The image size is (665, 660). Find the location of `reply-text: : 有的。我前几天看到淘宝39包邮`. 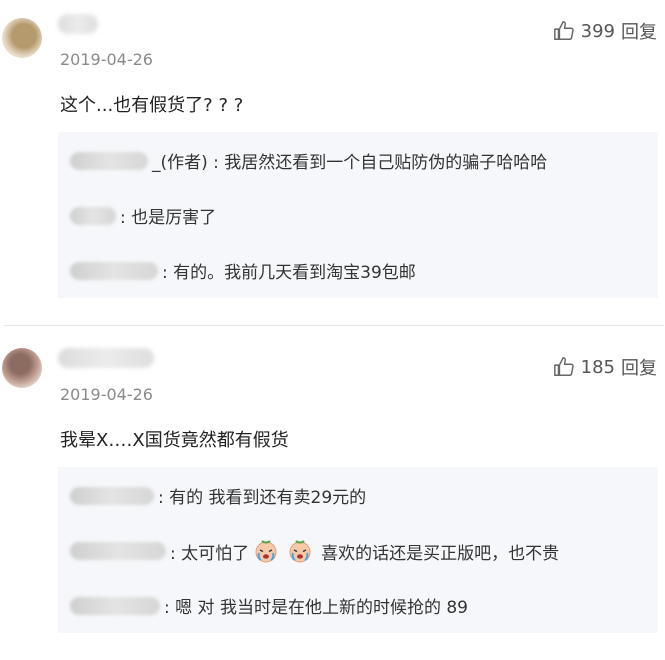

reply-text: : 有的。我前几天看到淘宝39包邮 is located at coordinates (289, 273).